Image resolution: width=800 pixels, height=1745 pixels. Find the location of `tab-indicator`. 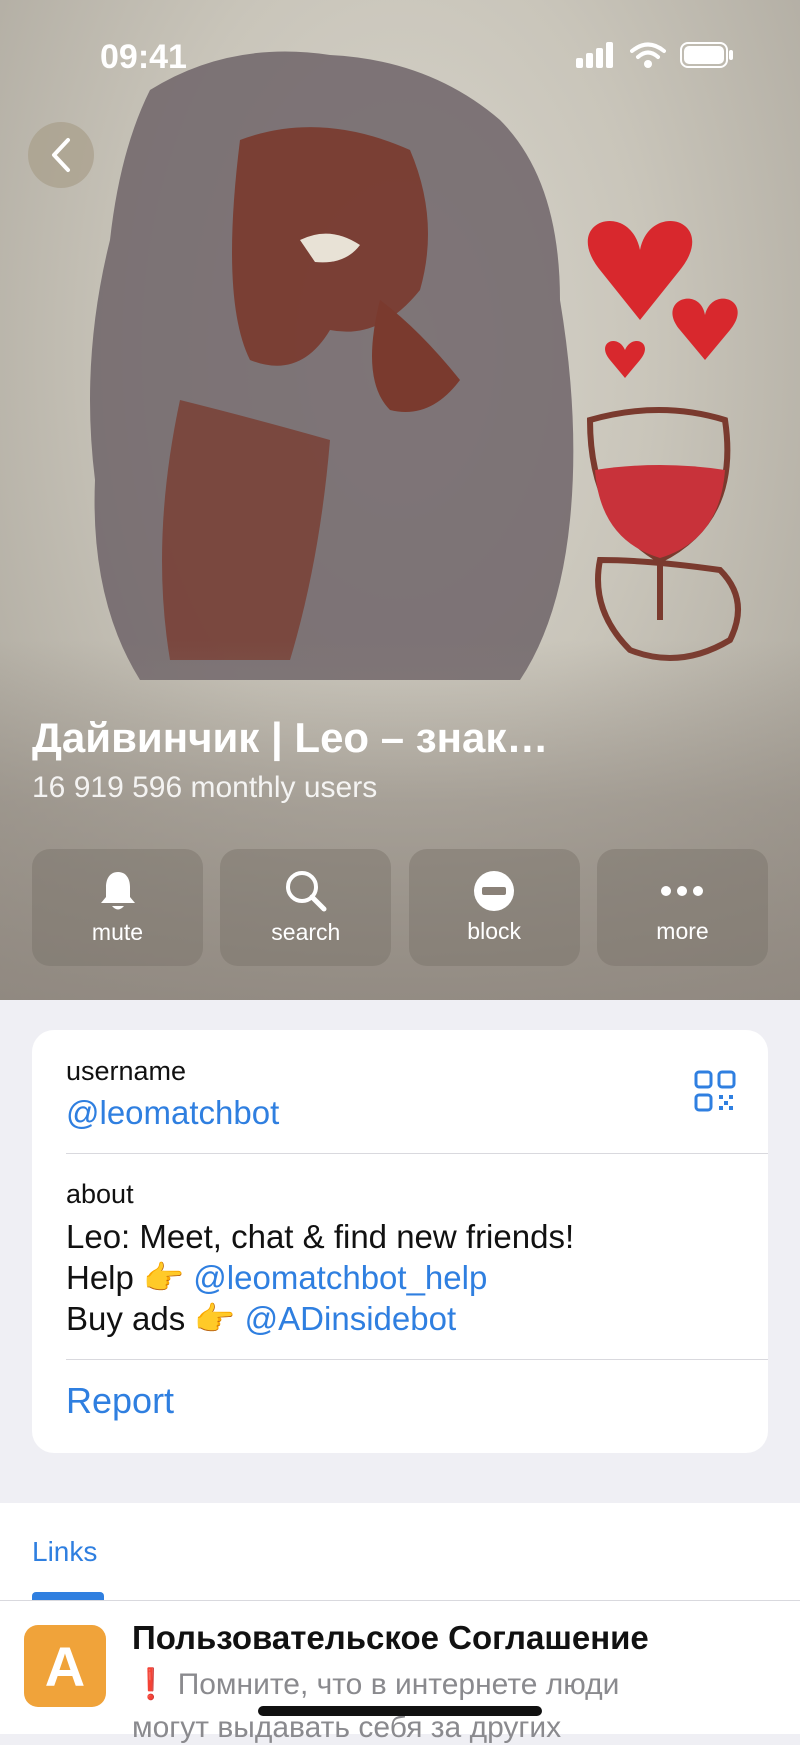

tab-indicator is located at coordinates (68, 1596).